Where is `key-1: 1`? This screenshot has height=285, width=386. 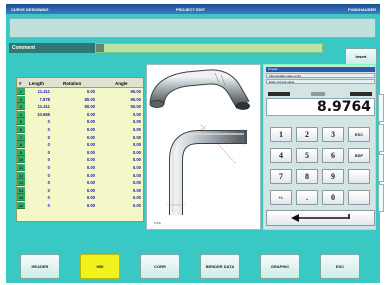
key-1: 1 is located at coordinates (281, 134).